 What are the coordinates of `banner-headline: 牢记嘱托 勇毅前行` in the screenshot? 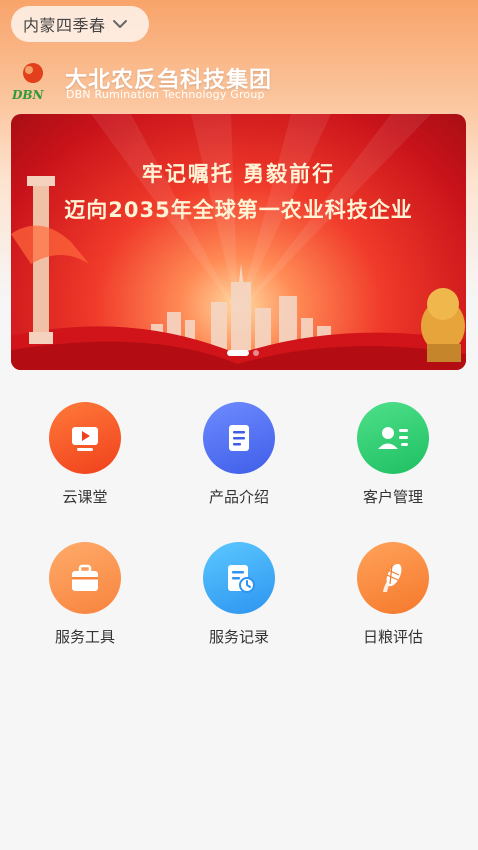 It's located at (238, 174).